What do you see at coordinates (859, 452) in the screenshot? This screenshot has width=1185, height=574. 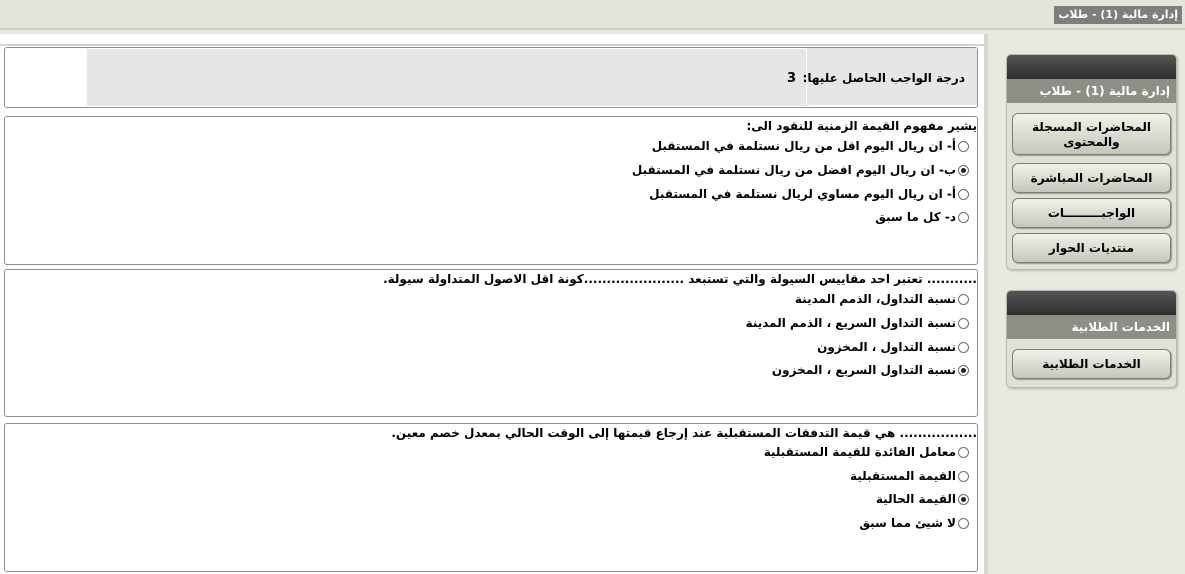 I see `option-label: معامل الفائدة للقيمة المستقبلية` at bounding box center [859, 452].